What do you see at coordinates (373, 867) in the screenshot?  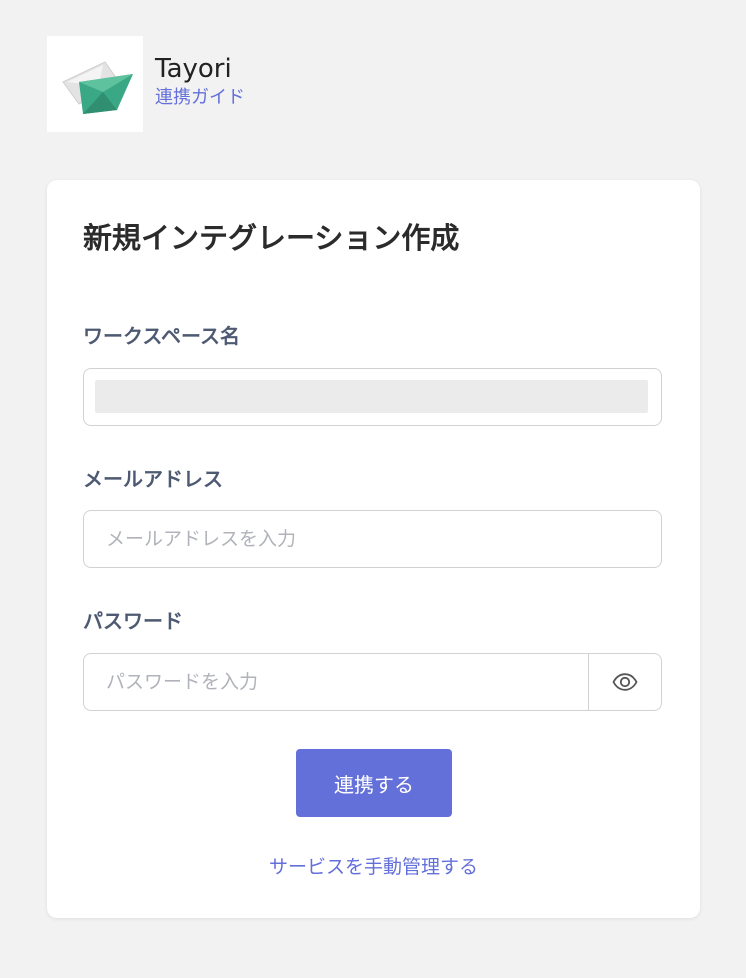 I see `manual-management-link: サービスを手動管理する` at bounding box center [373, 867].